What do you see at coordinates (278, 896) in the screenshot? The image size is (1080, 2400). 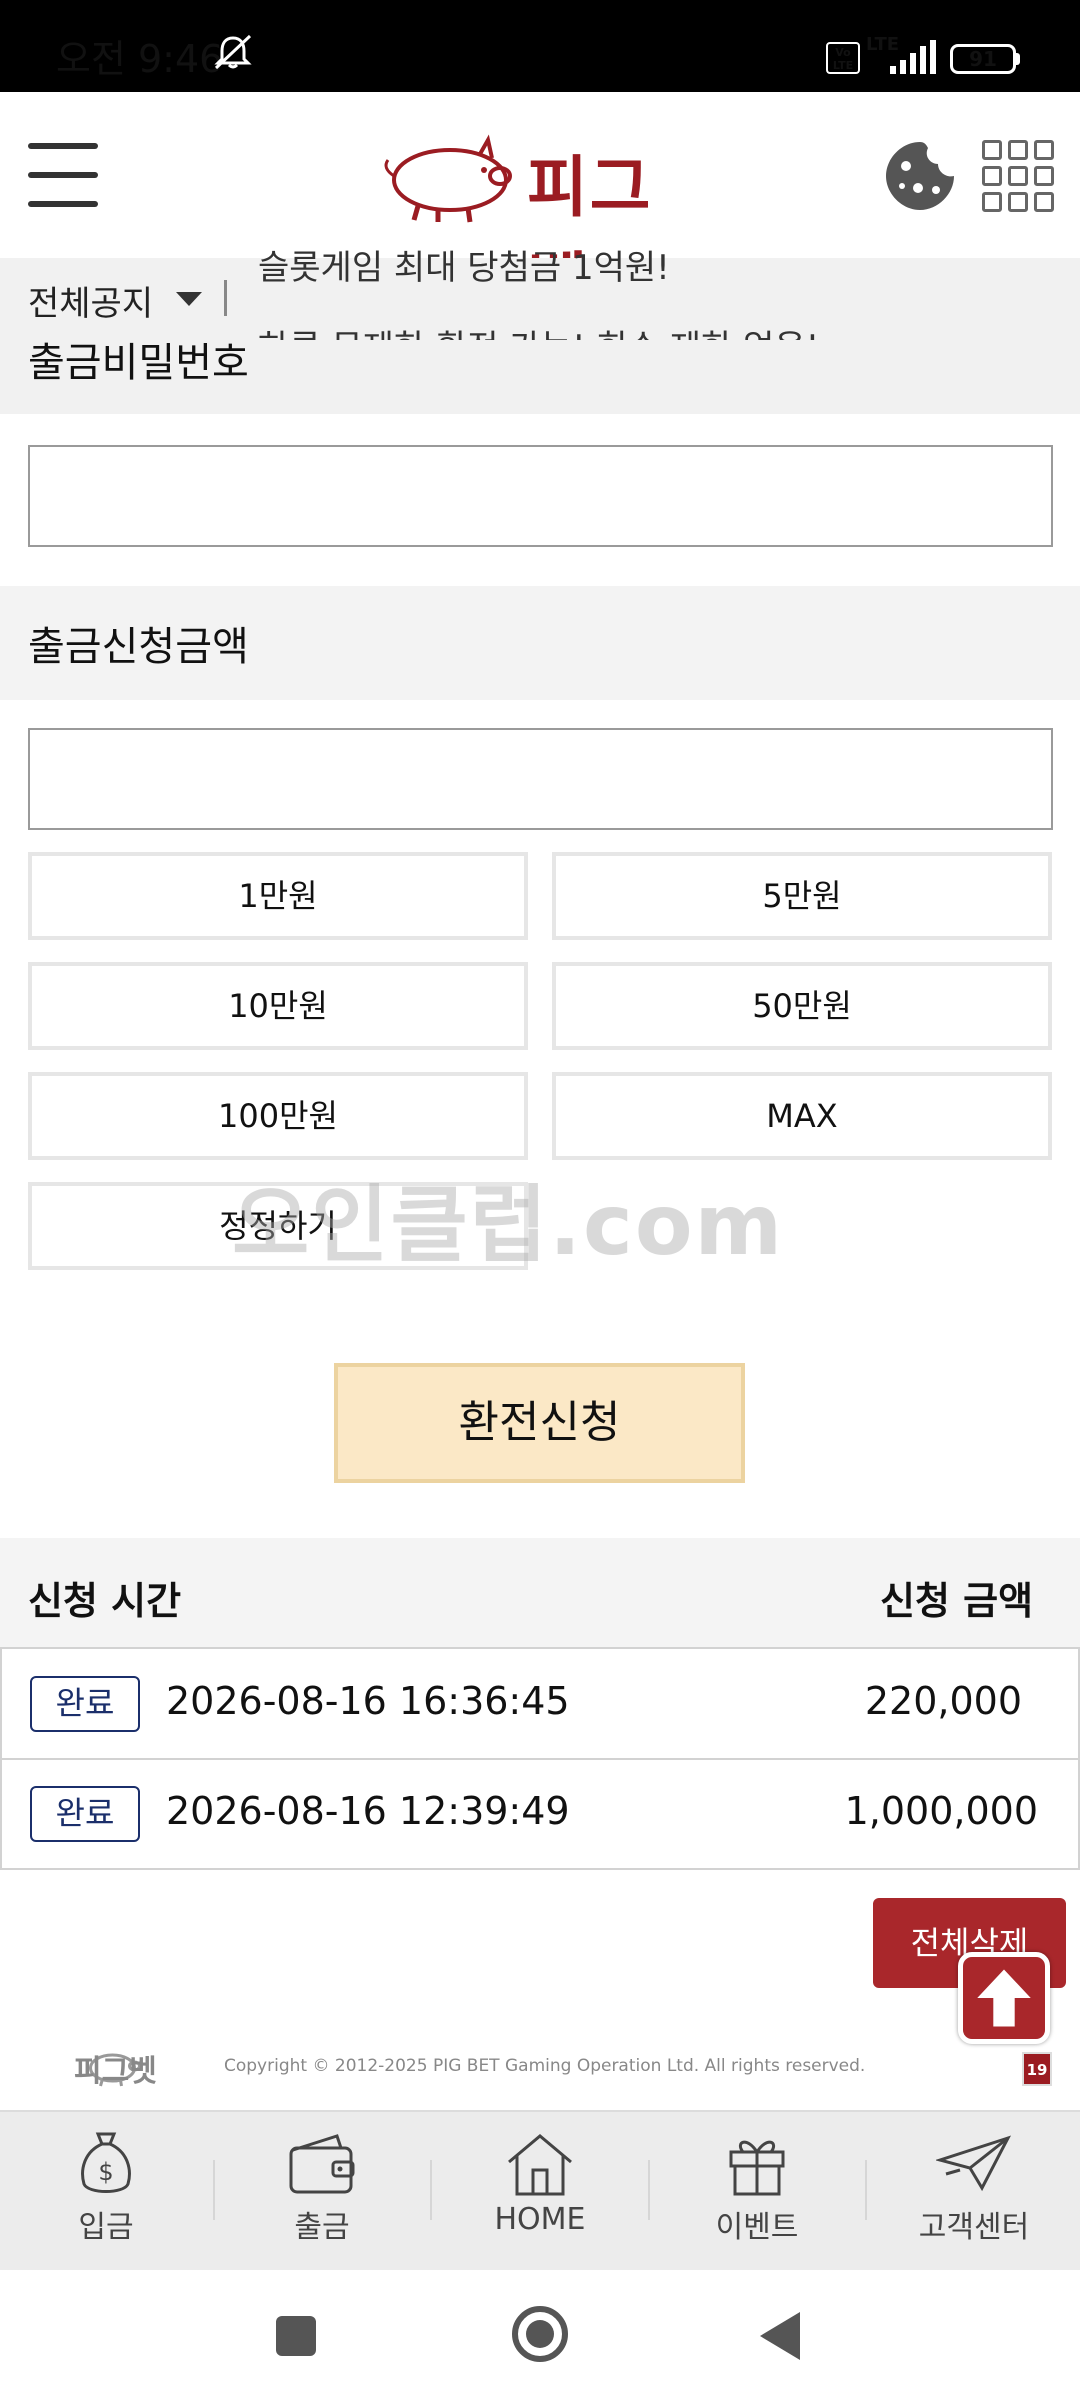 I see `amount-10k-button: 1만원` at bounding box center [278, 896].